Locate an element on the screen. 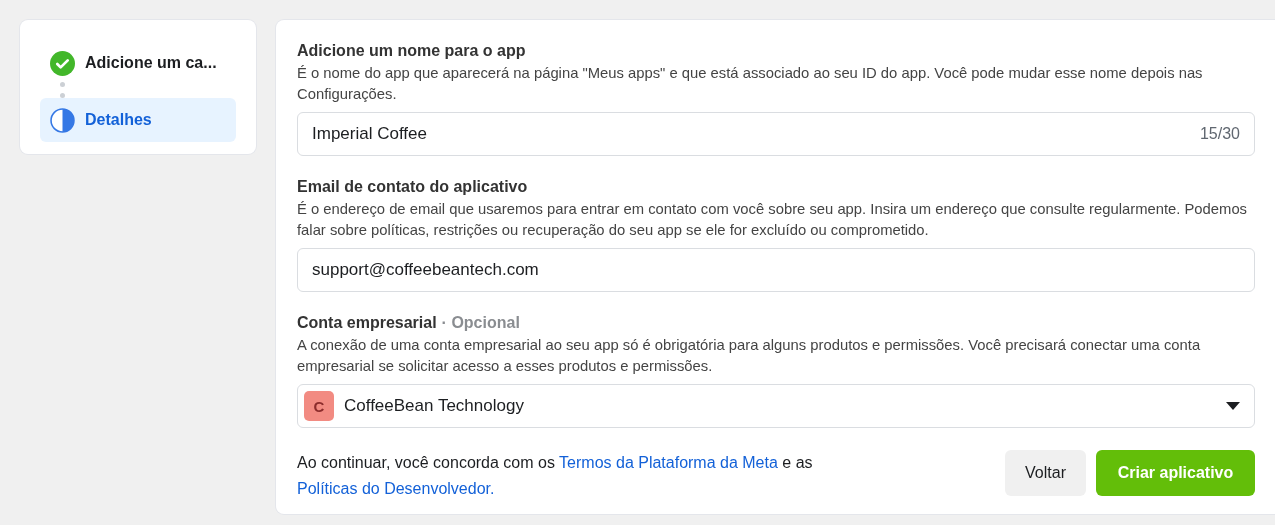  input-field: support@coffeebeantech.com is located at coordinates (776, 270).